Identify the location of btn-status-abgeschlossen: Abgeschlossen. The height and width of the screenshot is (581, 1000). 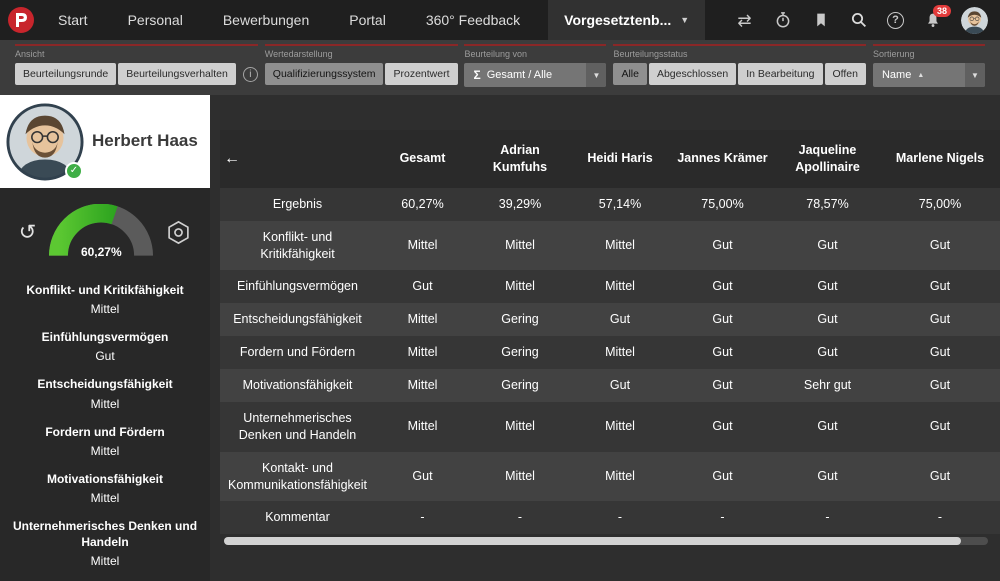
(692, 74).